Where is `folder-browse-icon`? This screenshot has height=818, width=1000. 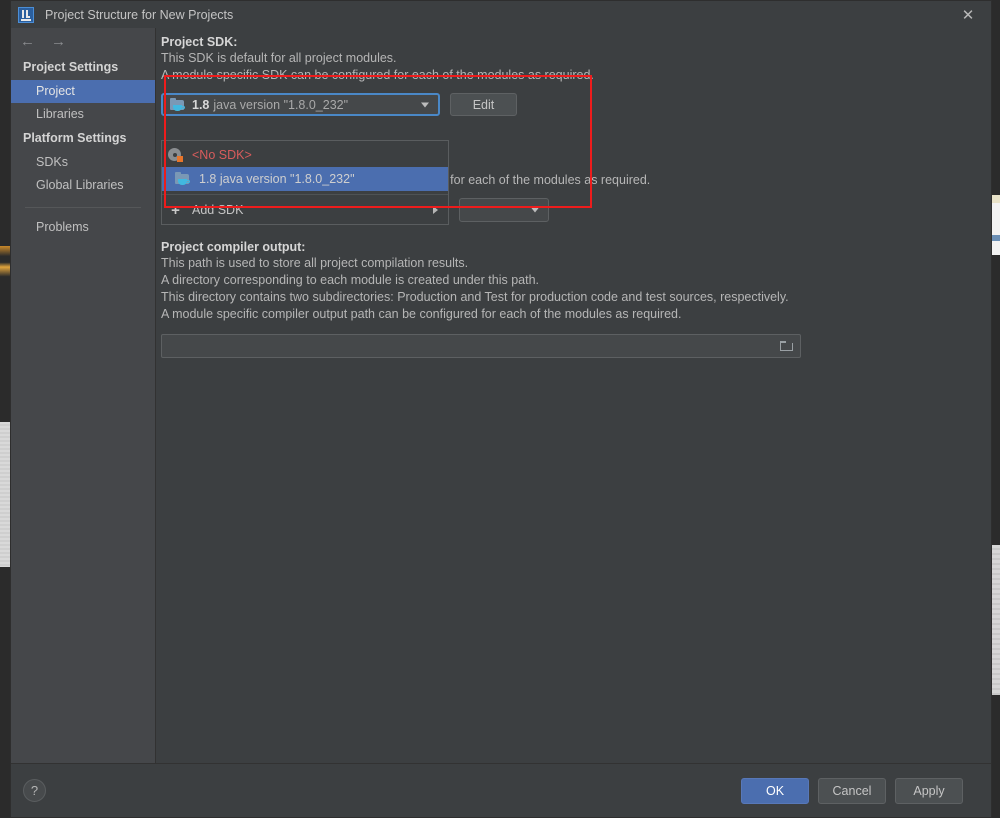
folder-browse-icon is located at coordinates (786, 346).